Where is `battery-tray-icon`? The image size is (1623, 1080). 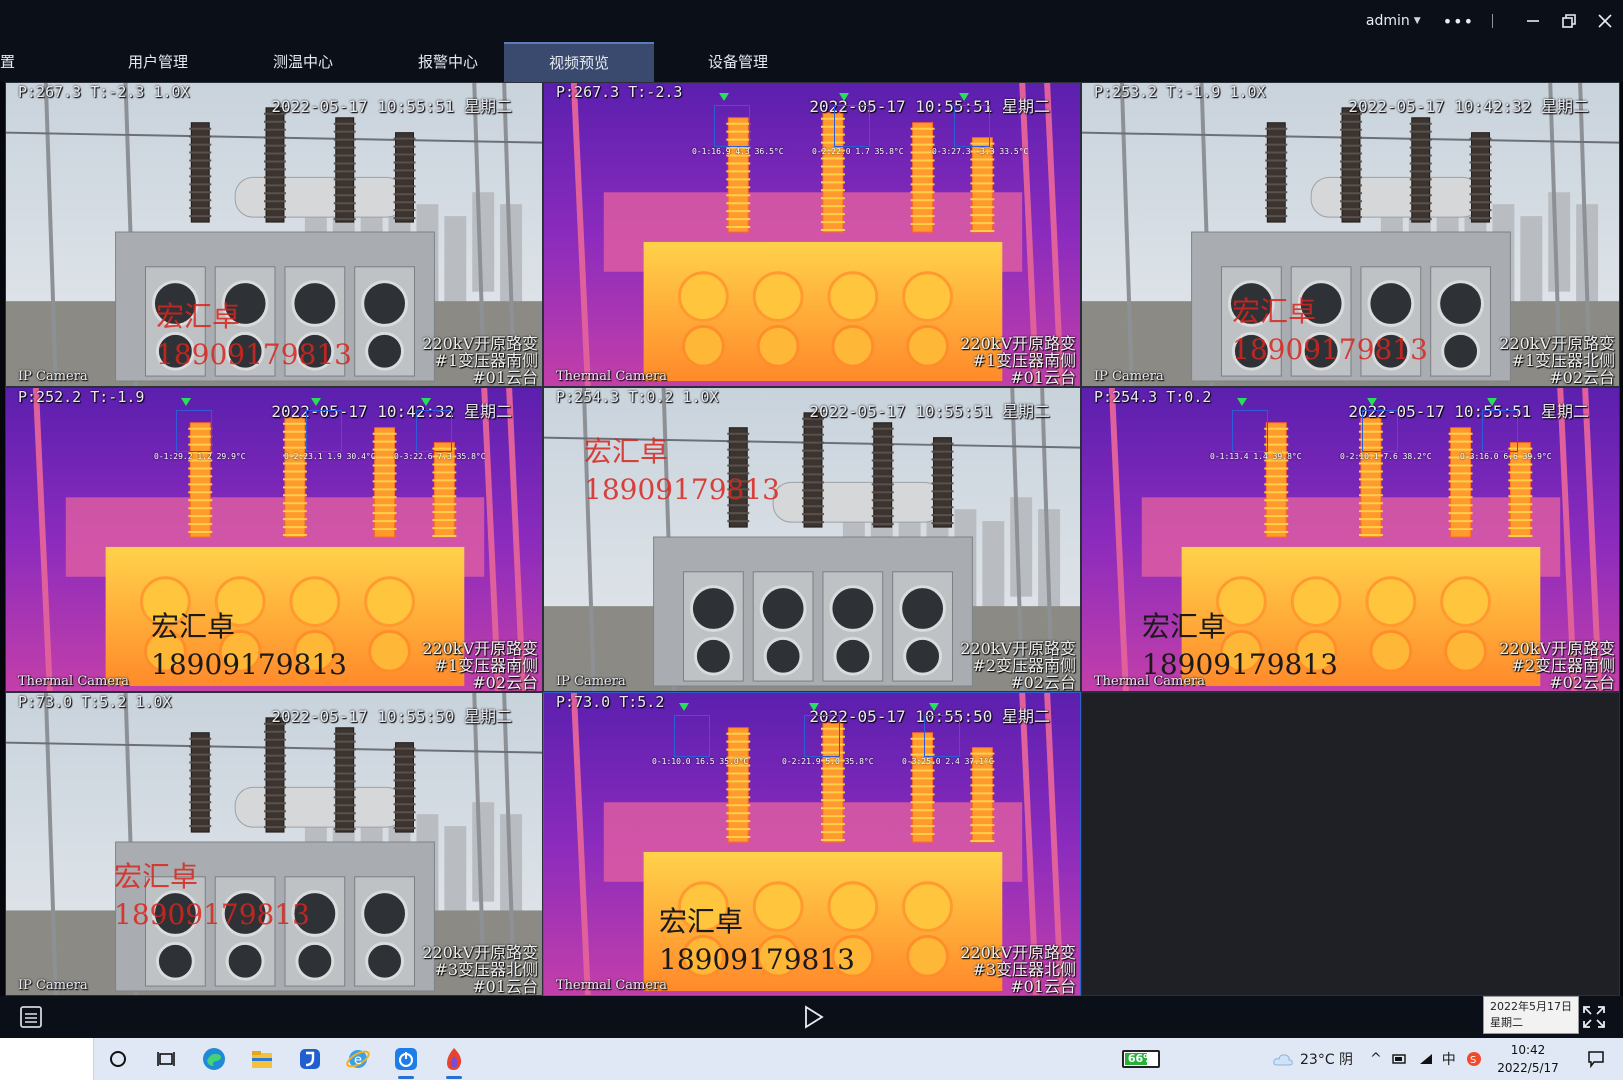 battery-tray-icon is located at coordinates (1400, 1059).